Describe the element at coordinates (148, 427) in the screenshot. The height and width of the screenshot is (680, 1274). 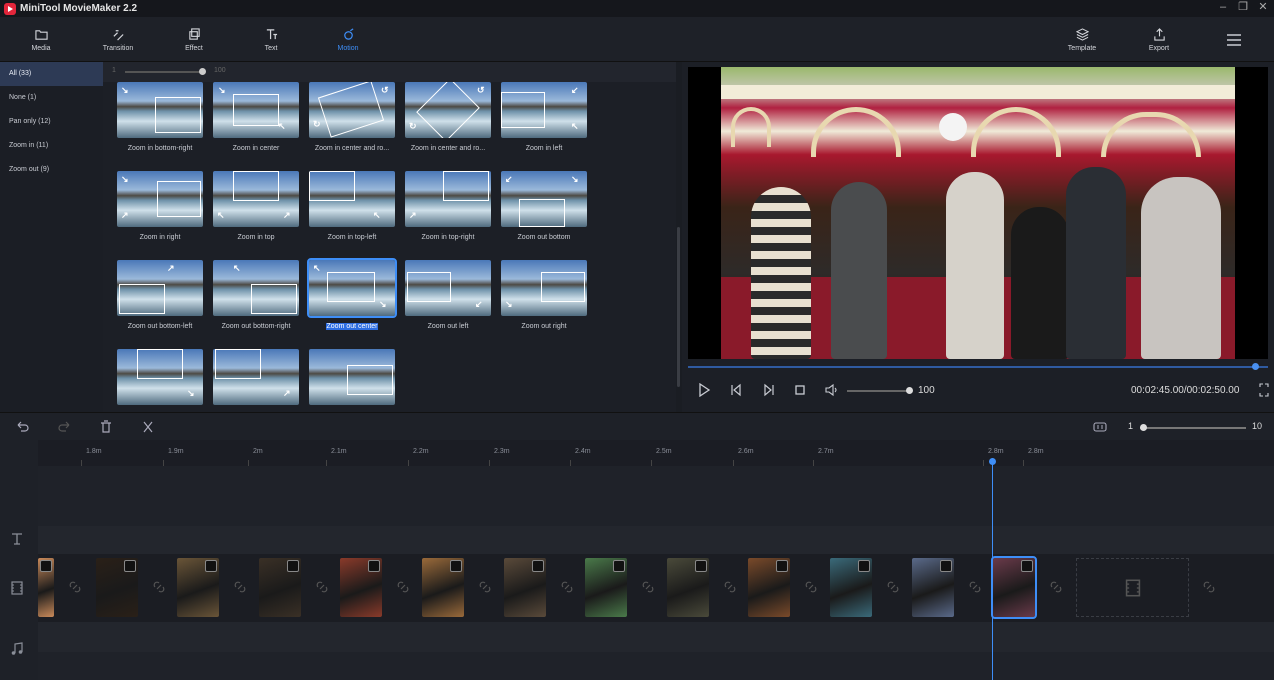
I see `split-icon` at that location.